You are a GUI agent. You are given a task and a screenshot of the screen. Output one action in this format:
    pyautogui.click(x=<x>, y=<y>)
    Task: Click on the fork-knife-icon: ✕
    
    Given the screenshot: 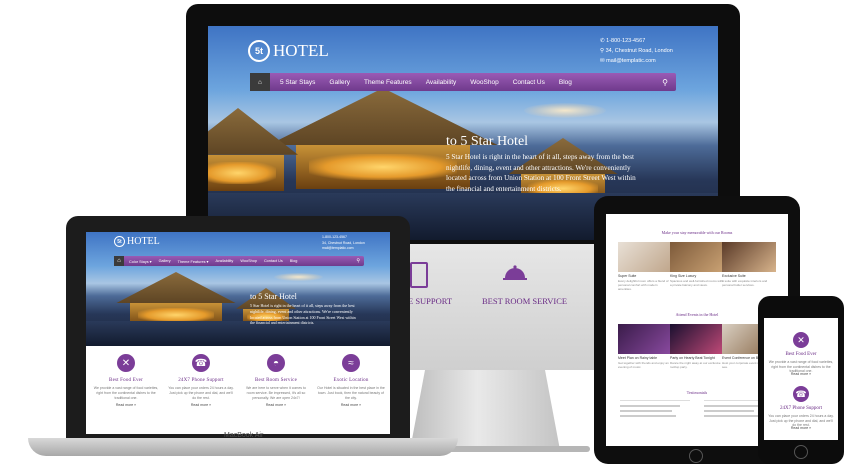 What is the action you would take?
    pyautogui.click(x=801, y=340)
    